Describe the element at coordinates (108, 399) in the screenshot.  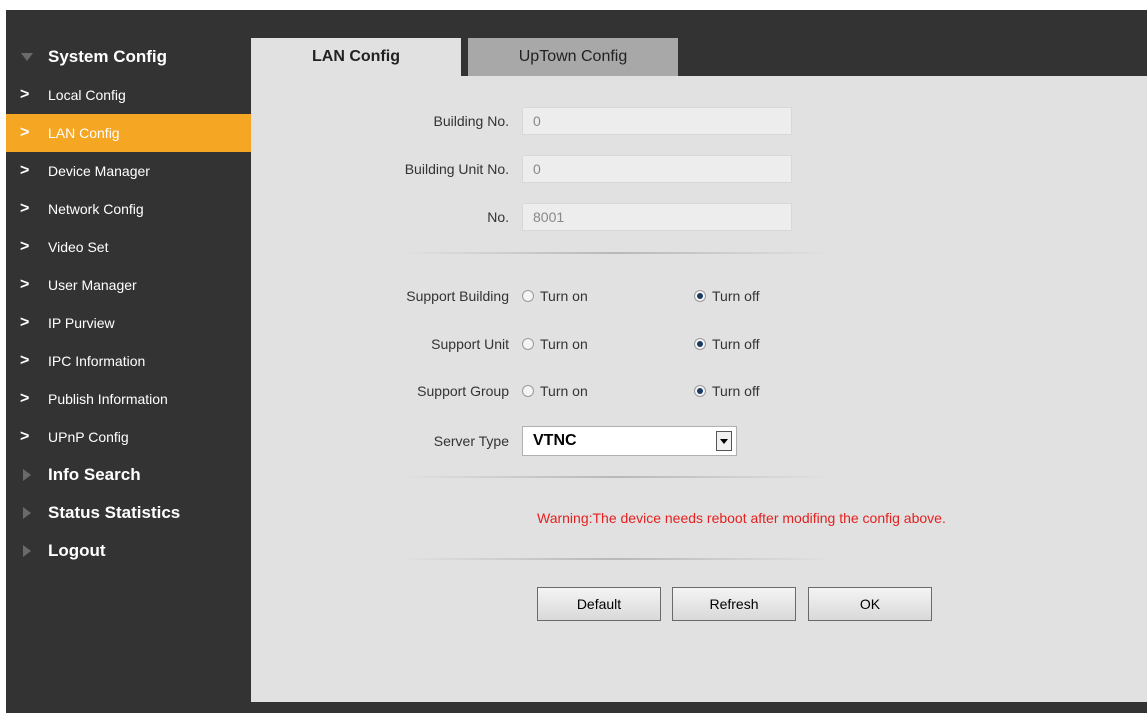
I see `sidebar-item-label: Publish Information` at that location.